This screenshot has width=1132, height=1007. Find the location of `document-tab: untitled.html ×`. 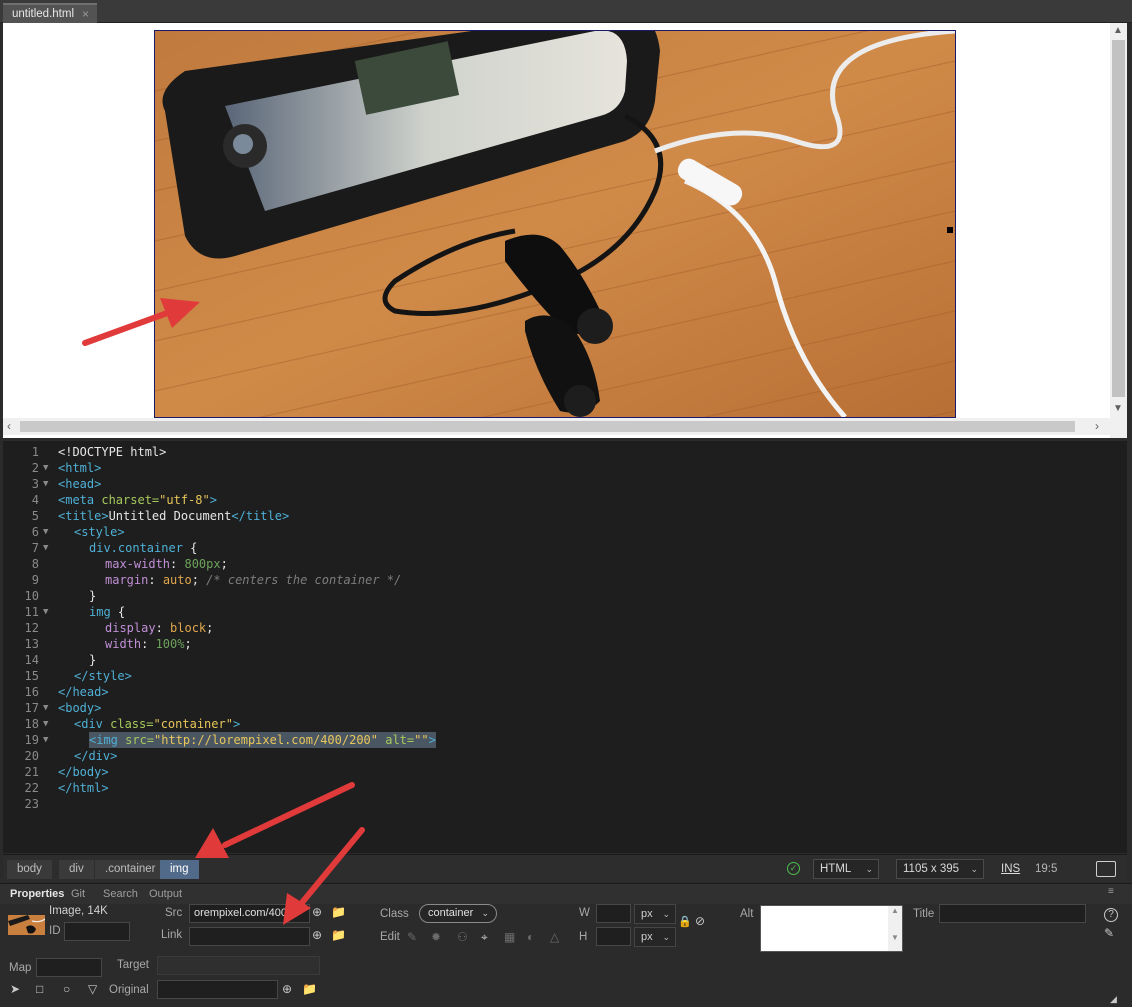

document-tab: untitled.html × is located at coordinates (50, 13).